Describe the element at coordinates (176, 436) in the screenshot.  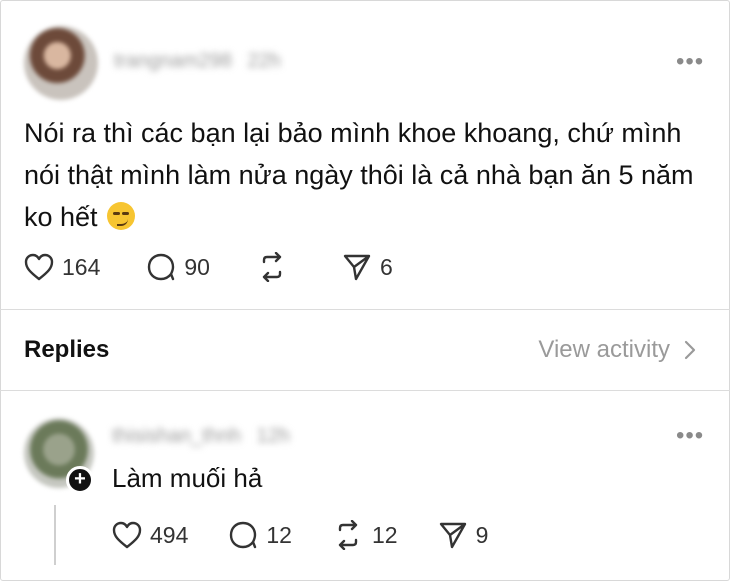
I see `reply-author-name: thisishan_thnh` at that location.